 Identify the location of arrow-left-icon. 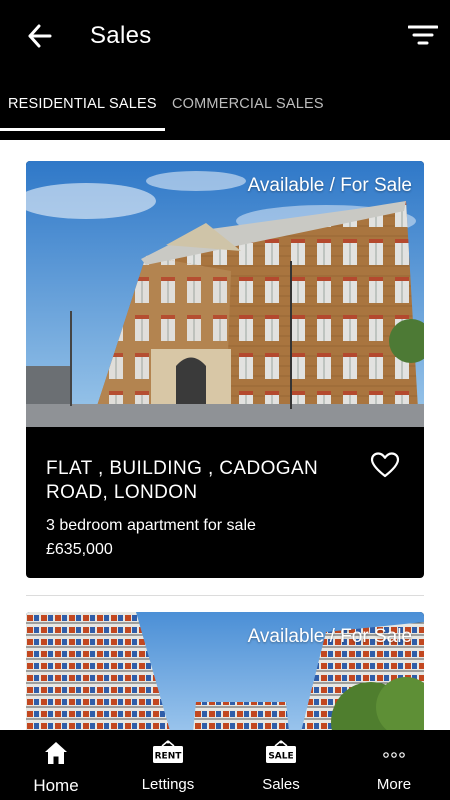
(40, 36).